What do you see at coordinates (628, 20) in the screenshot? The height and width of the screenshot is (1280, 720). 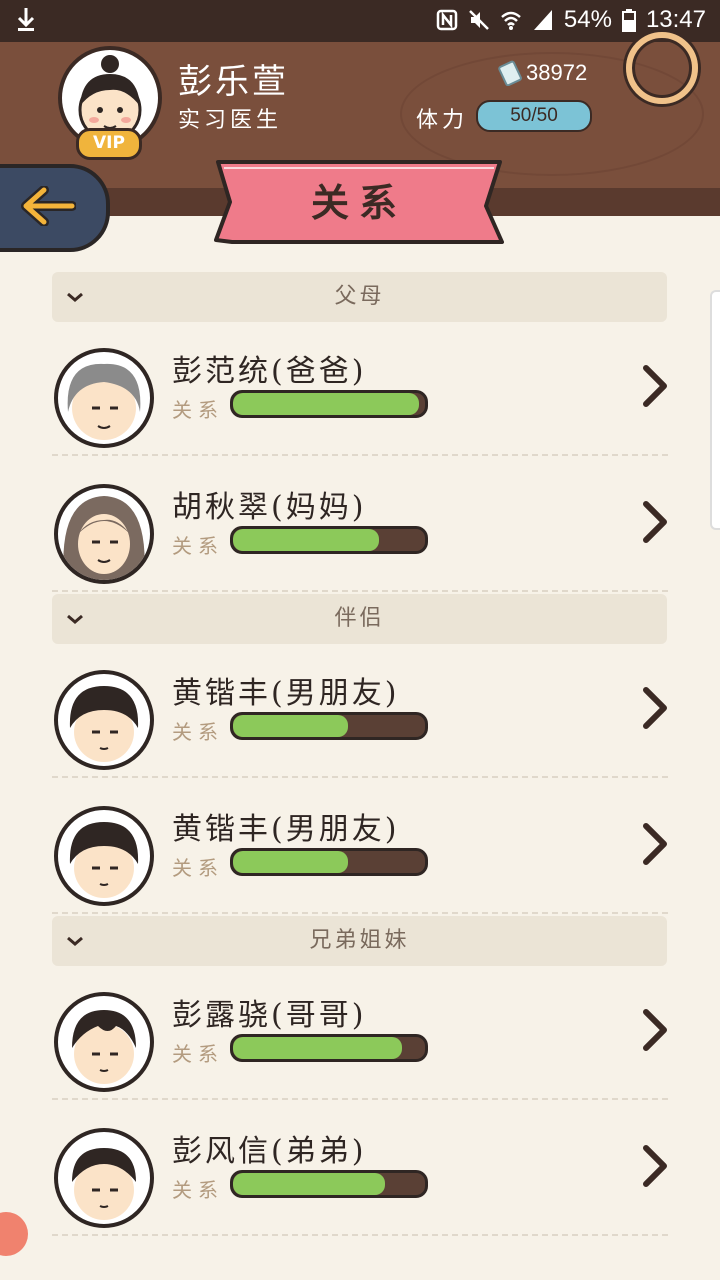 I see `battery-icon` at bounding box center [628, 20].